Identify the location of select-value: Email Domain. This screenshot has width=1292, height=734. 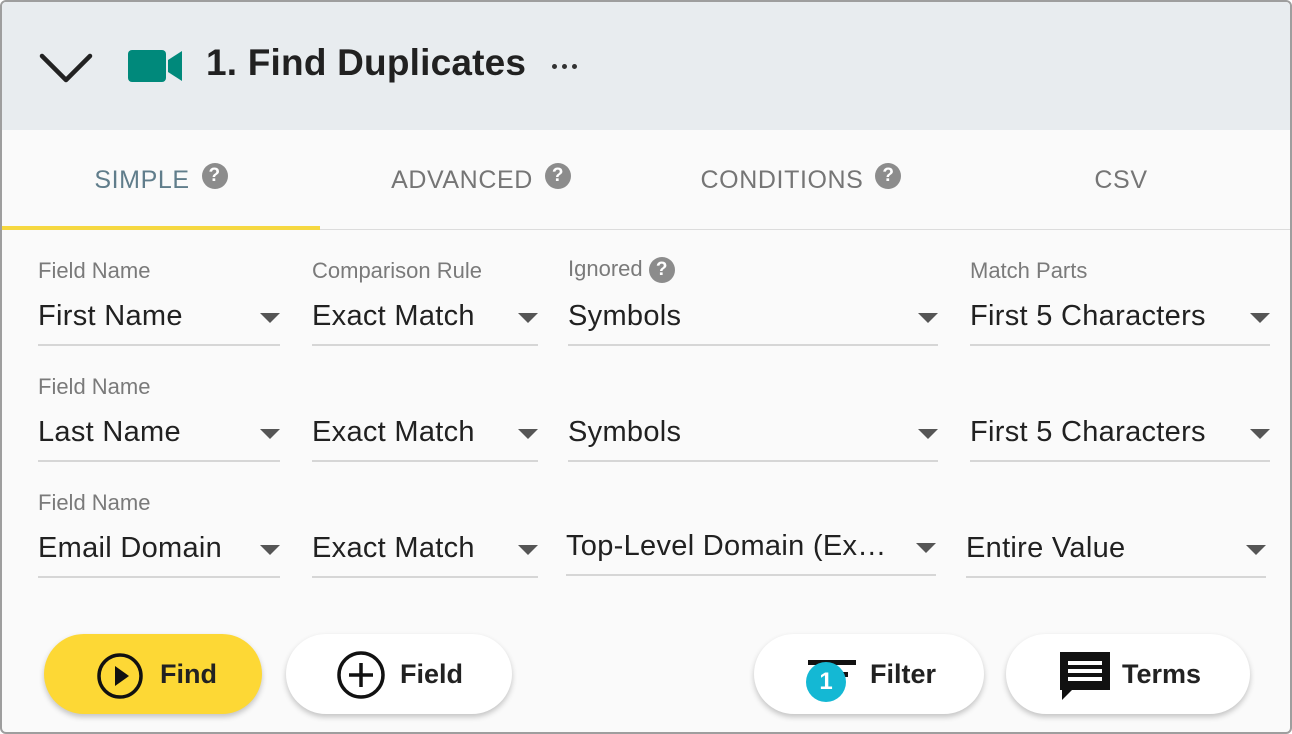
(130, 548).